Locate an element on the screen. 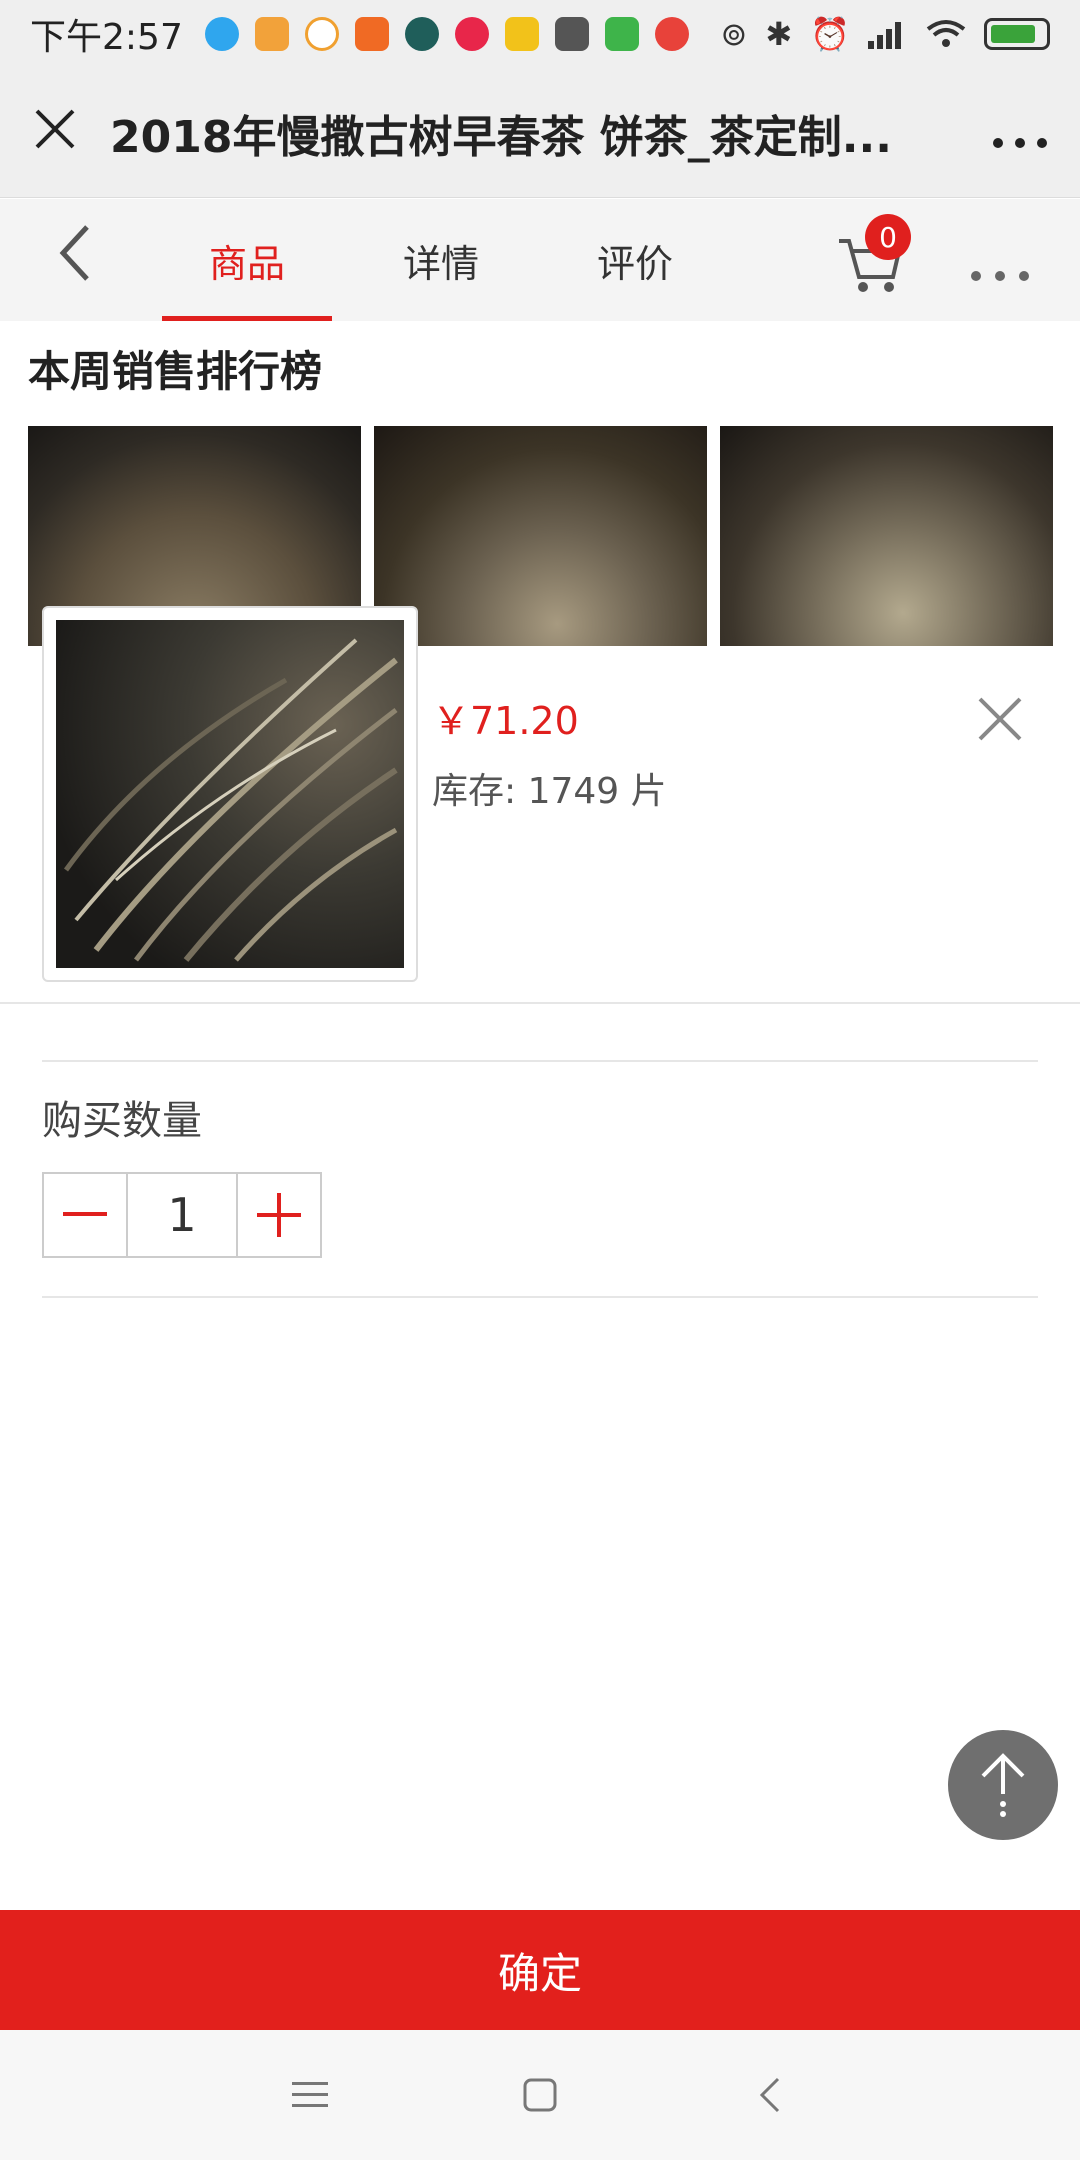 The height and width of the screenshot is (2160, 1080). plus-icon is located at coordinates (279, 1215).